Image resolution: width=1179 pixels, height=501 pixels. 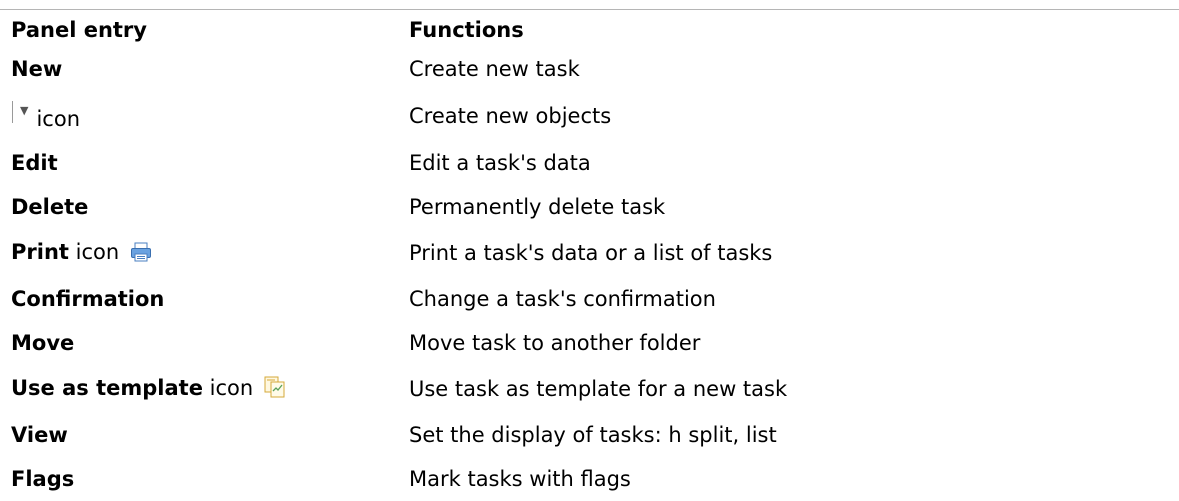 What do you see at coordinates (466, 30) in the screenshot?
I see `header-functions: Functions` at bounding box center [466, 30].